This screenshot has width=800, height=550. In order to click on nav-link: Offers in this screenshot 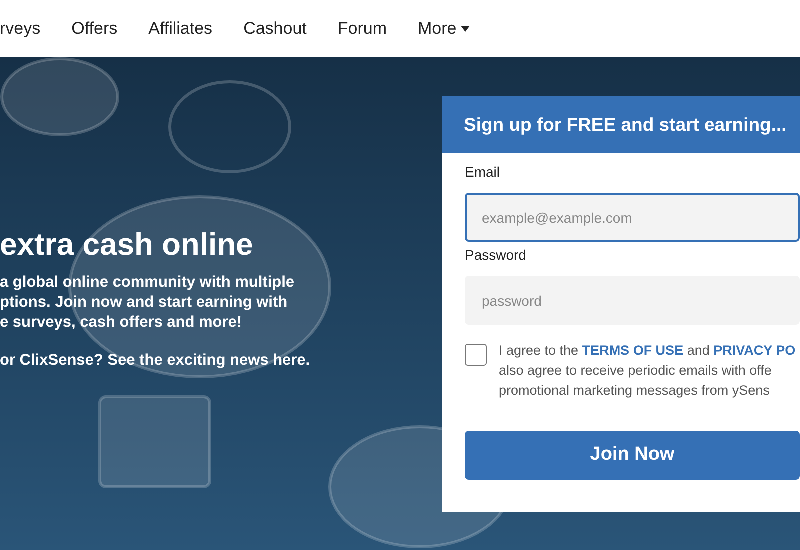, I will do `click(95, 29)`.